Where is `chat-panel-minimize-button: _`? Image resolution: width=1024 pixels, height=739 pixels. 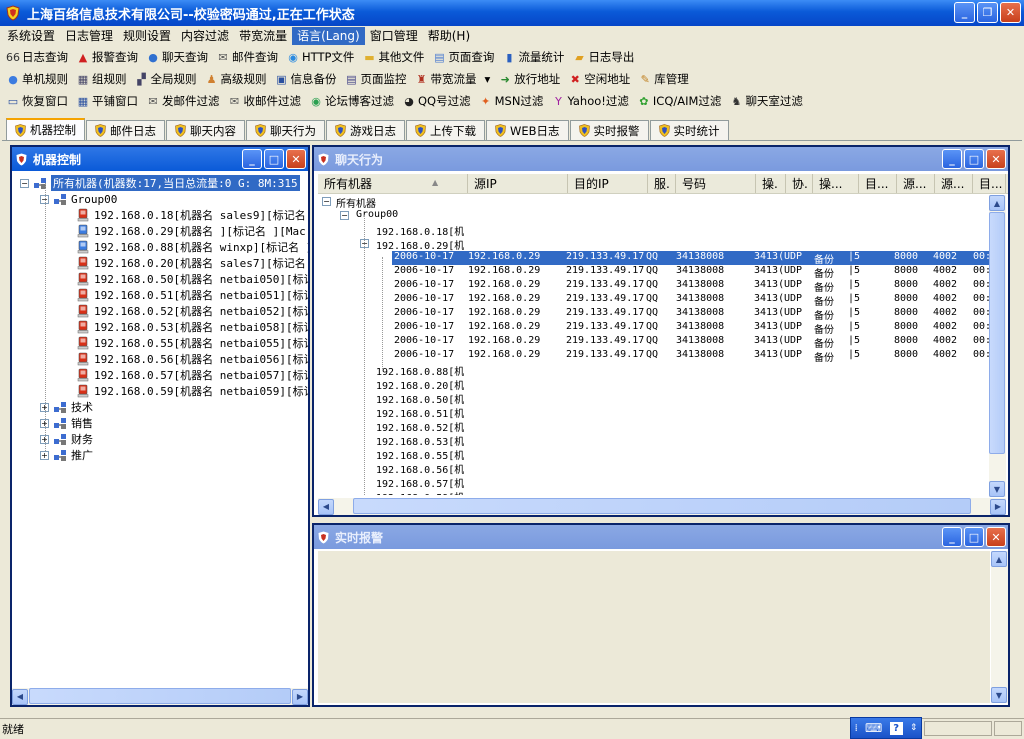
chat-panel-minimize-button: _ is located at coordinates (952, 159).